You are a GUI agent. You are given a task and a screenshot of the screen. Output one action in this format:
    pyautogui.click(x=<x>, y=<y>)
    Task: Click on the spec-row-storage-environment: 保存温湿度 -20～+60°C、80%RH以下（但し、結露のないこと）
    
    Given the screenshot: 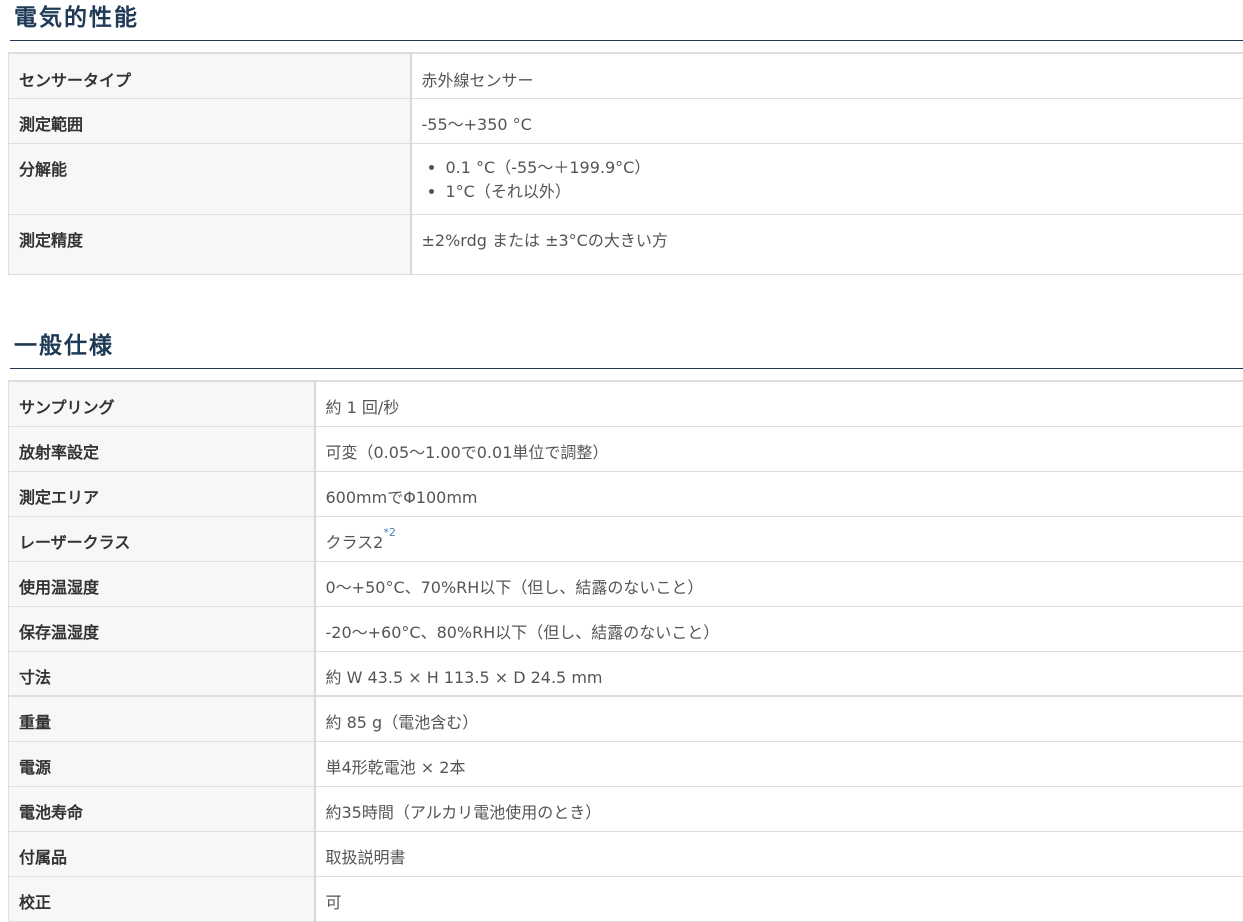 What is the action you would take?
    pyautogui.click(x=626, y=628)
    